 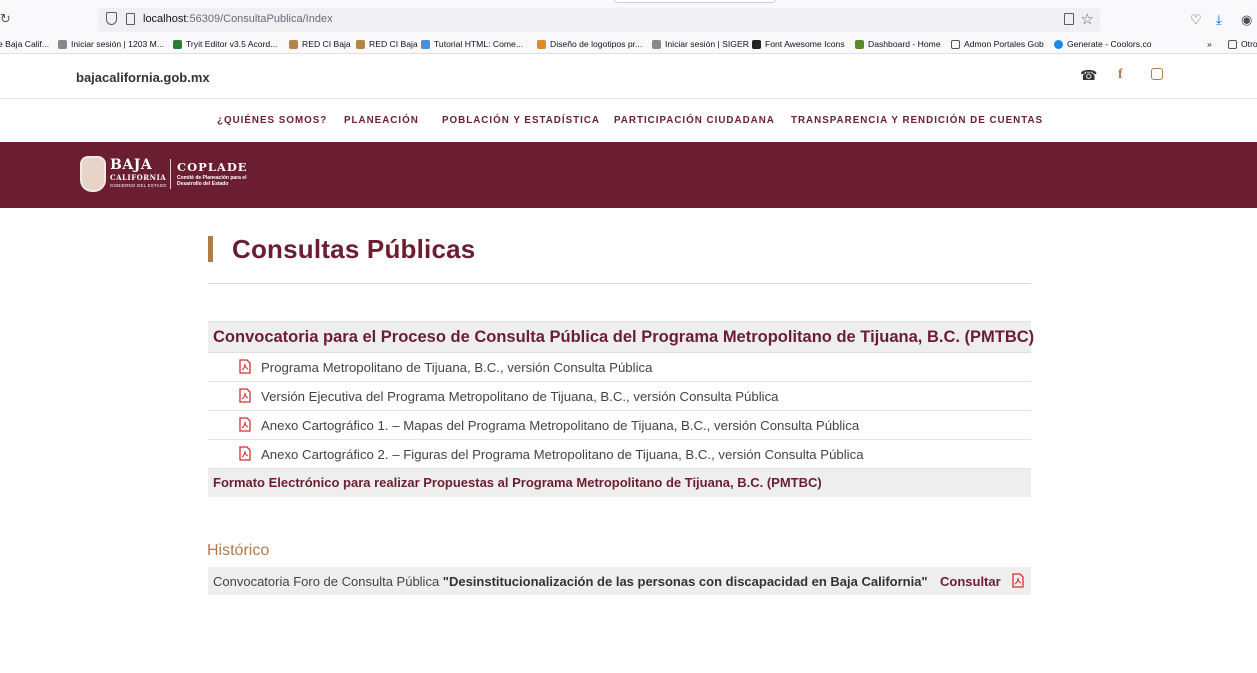 I want to click on state-seal-icon, so click(x=93, y=174).